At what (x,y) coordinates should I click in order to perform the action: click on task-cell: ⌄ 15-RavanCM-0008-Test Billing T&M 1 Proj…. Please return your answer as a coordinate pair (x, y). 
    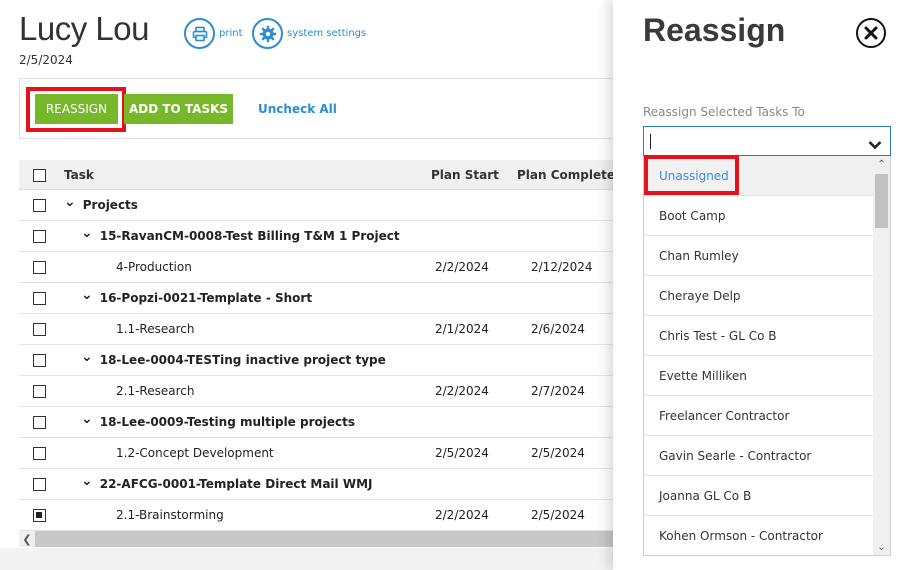
    Looking at the image, I should click on (240, 236).